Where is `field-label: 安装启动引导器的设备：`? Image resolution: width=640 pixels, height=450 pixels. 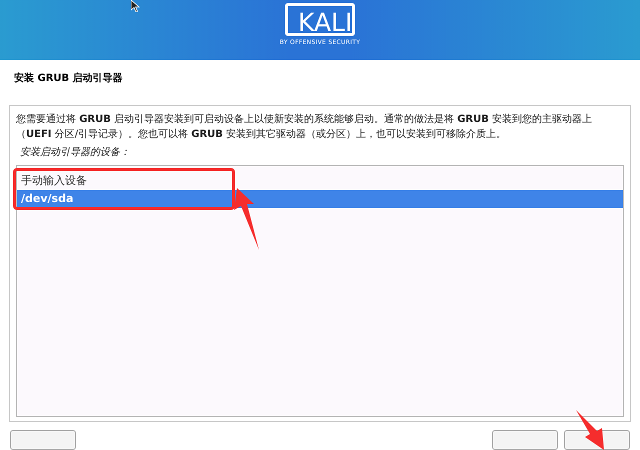 field-label: 安装启动引导器的设备： is located at coordinates (75, 152).